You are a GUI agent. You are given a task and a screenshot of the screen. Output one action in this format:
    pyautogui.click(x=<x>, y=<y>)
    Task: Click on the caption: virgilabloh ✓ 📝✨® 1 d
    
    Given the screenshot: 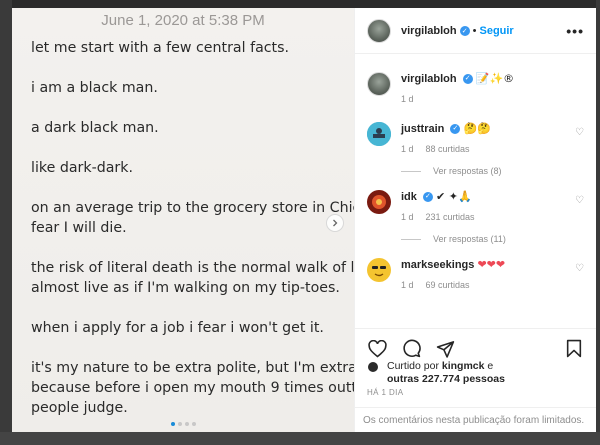 What is the action you would take?
    pyautogui.click(x=475, y=88)
    